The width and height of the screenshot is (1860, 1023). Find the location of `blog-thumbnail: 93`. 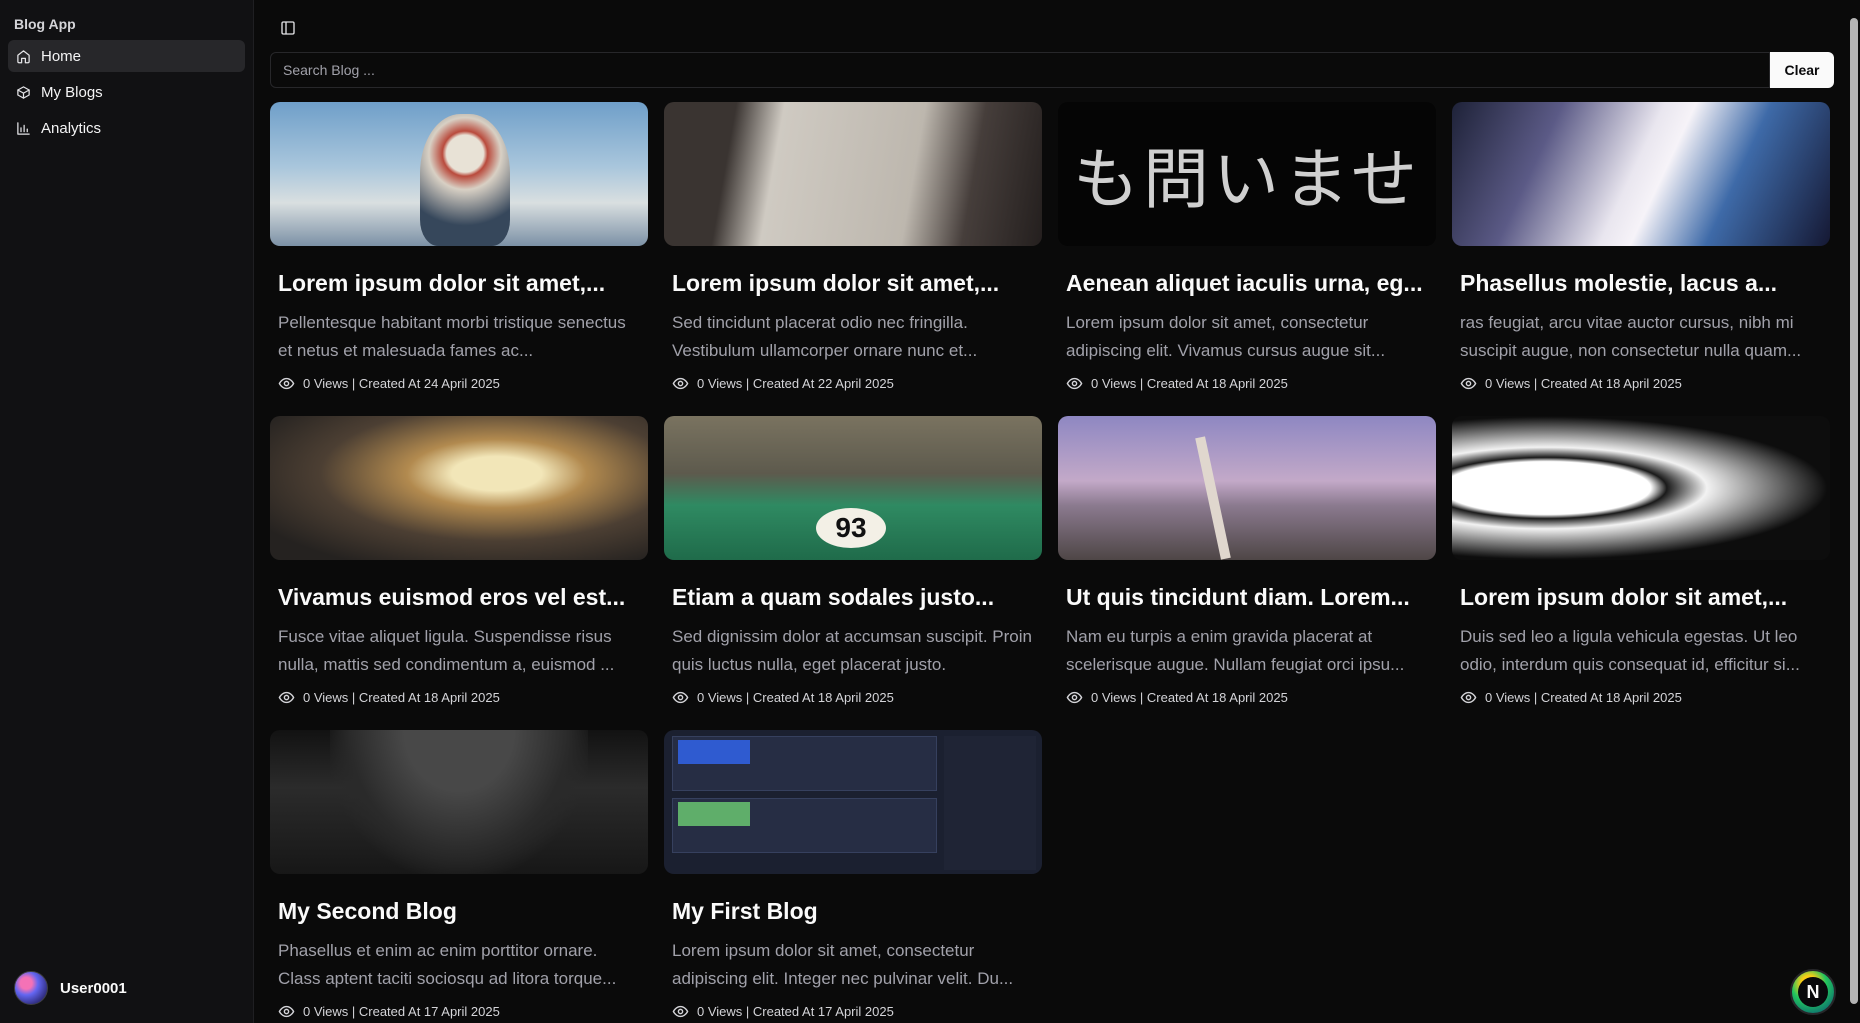

blog-thumbnail: 93 is located at coordinates (853, 488).